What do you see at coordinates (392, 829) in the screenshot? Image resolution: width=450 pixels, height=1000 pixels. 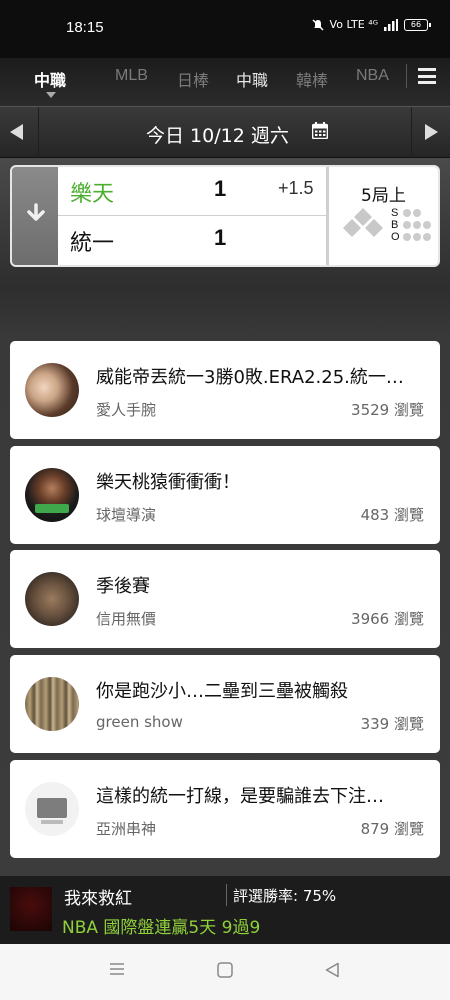 I see `post-views: 879 瀏覽` at bounding box center [392, 829].